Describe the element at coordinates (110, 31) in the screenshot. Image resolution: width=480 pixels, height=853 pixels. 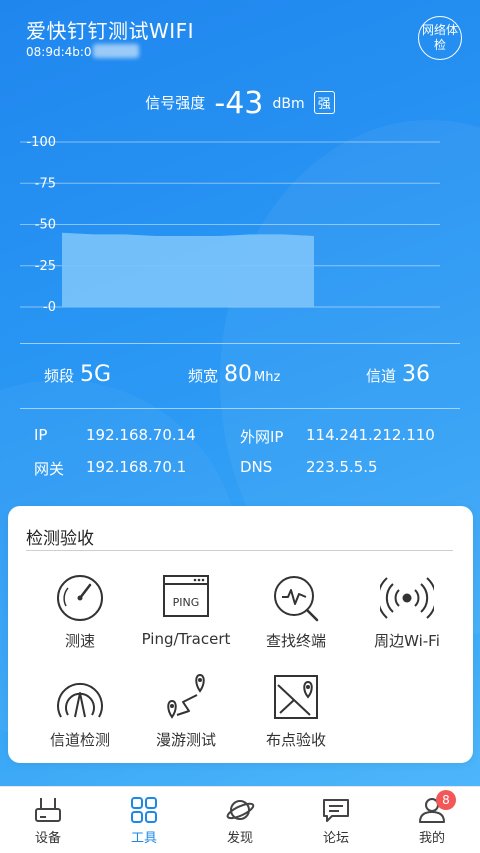
I see `wifi-name: 爱快钉钉测试WIFI` at that location.